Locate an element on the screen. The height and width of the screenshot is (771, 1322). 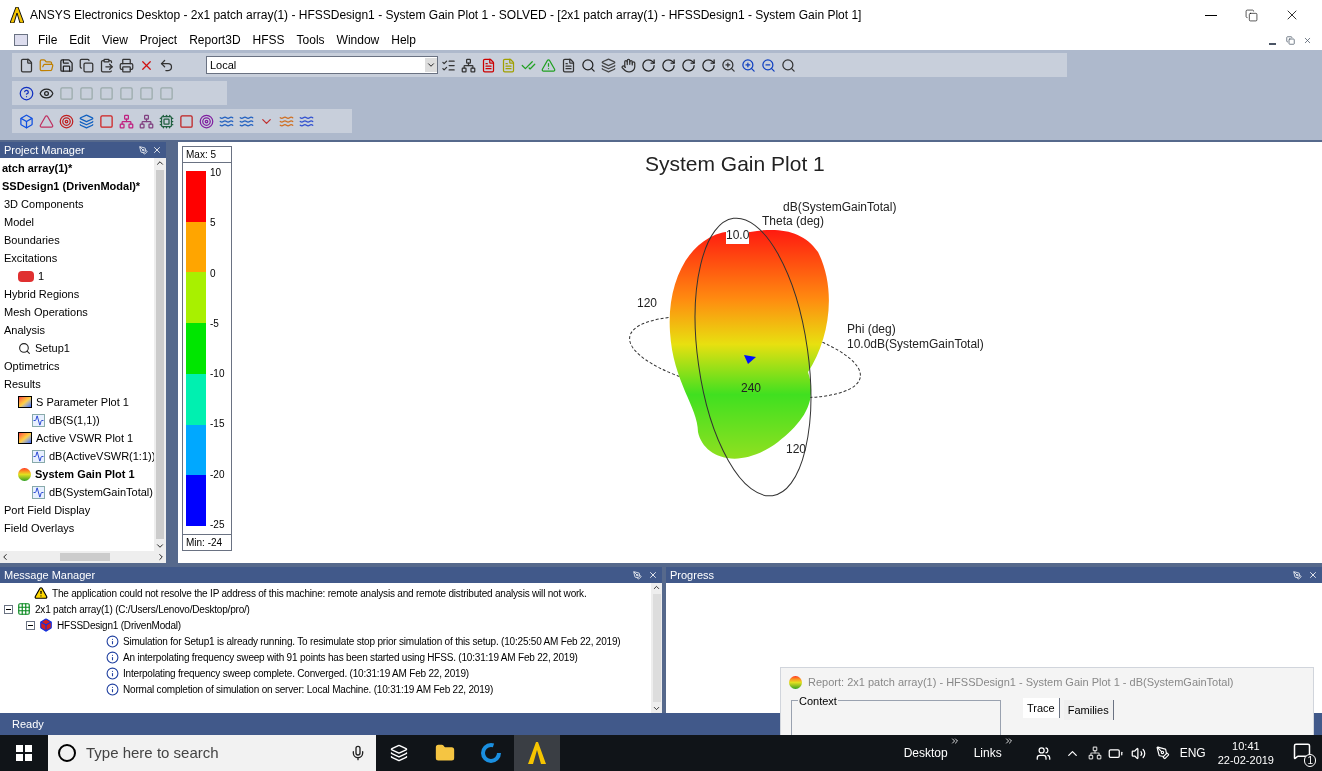
phi-value-label: 10.0dB(SystemGainTotal) is located at coordinates (915, 344).